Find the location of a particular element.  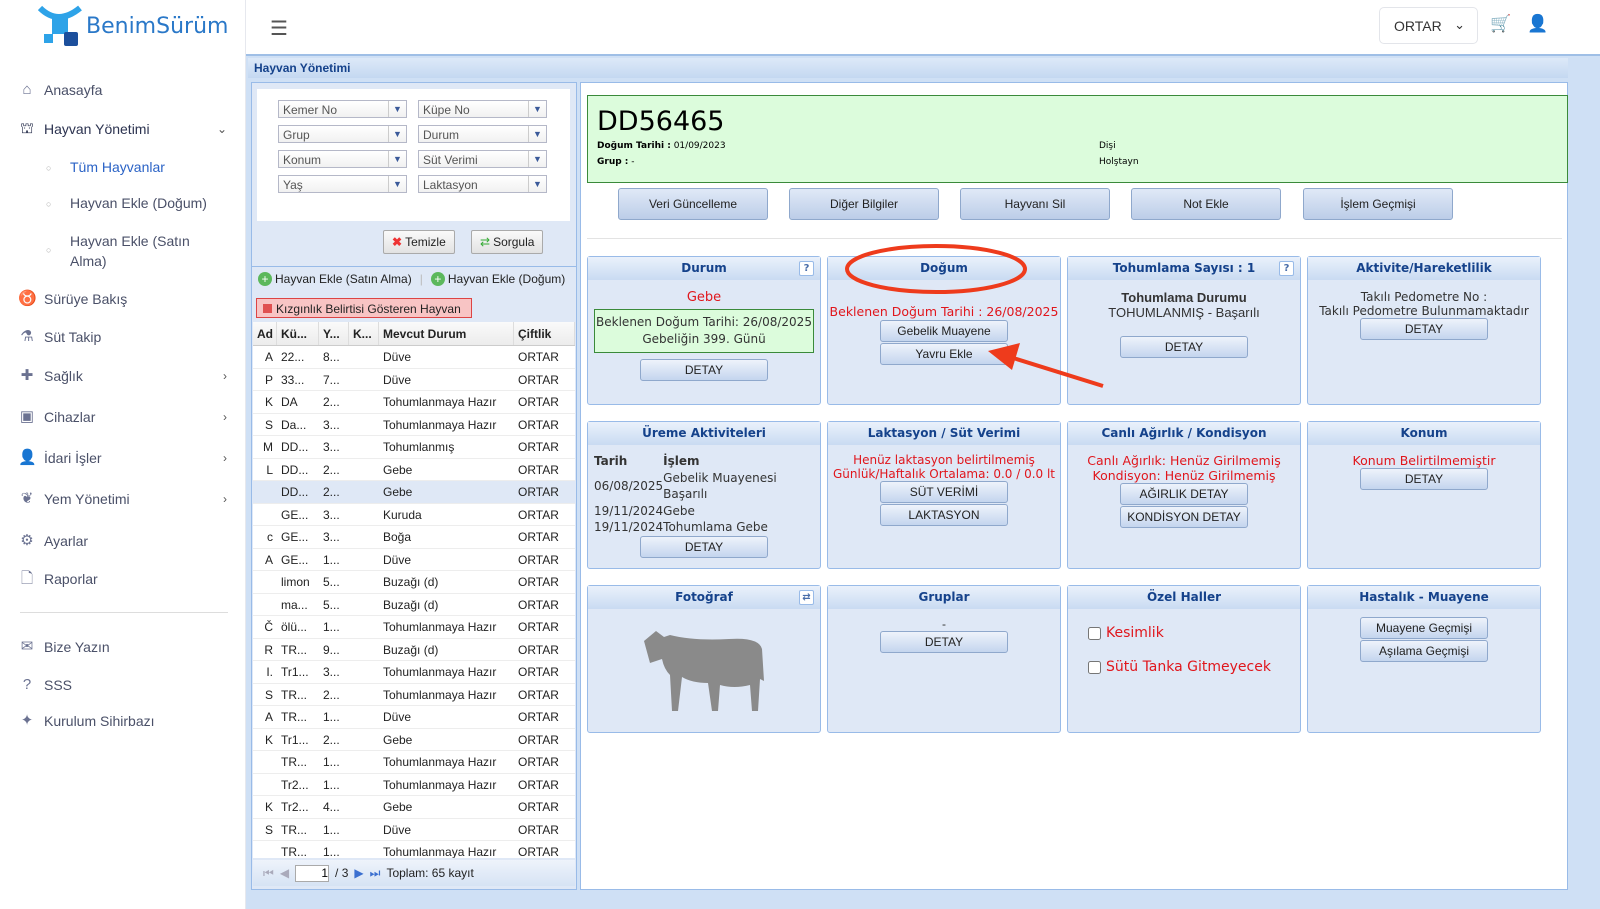

table-row: M DD... 3... Tohumlanmış ORTAR is located at coordinates (414, 447).